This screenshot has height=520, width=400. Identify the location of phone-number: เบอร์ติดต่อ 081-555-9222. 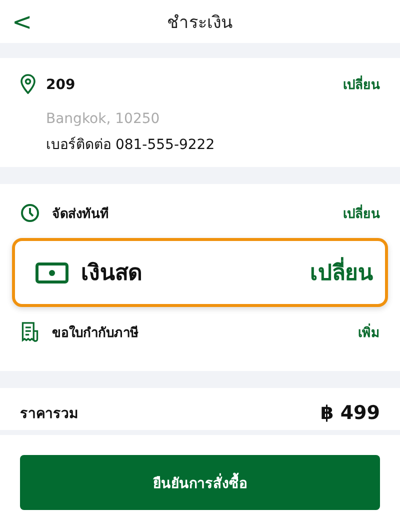
(131, 145).